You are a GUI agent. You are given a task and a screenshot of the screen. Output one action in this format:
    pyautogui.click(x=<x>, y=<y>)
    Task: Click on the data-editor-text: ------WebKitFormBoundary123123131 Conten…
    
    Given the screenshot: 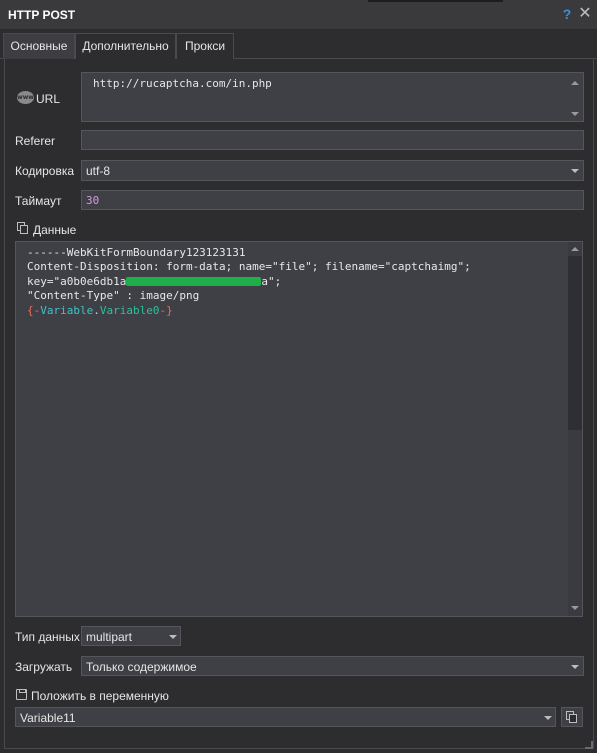 What is the action you would take?
    pyautogui.click(x=249, y=282)
    